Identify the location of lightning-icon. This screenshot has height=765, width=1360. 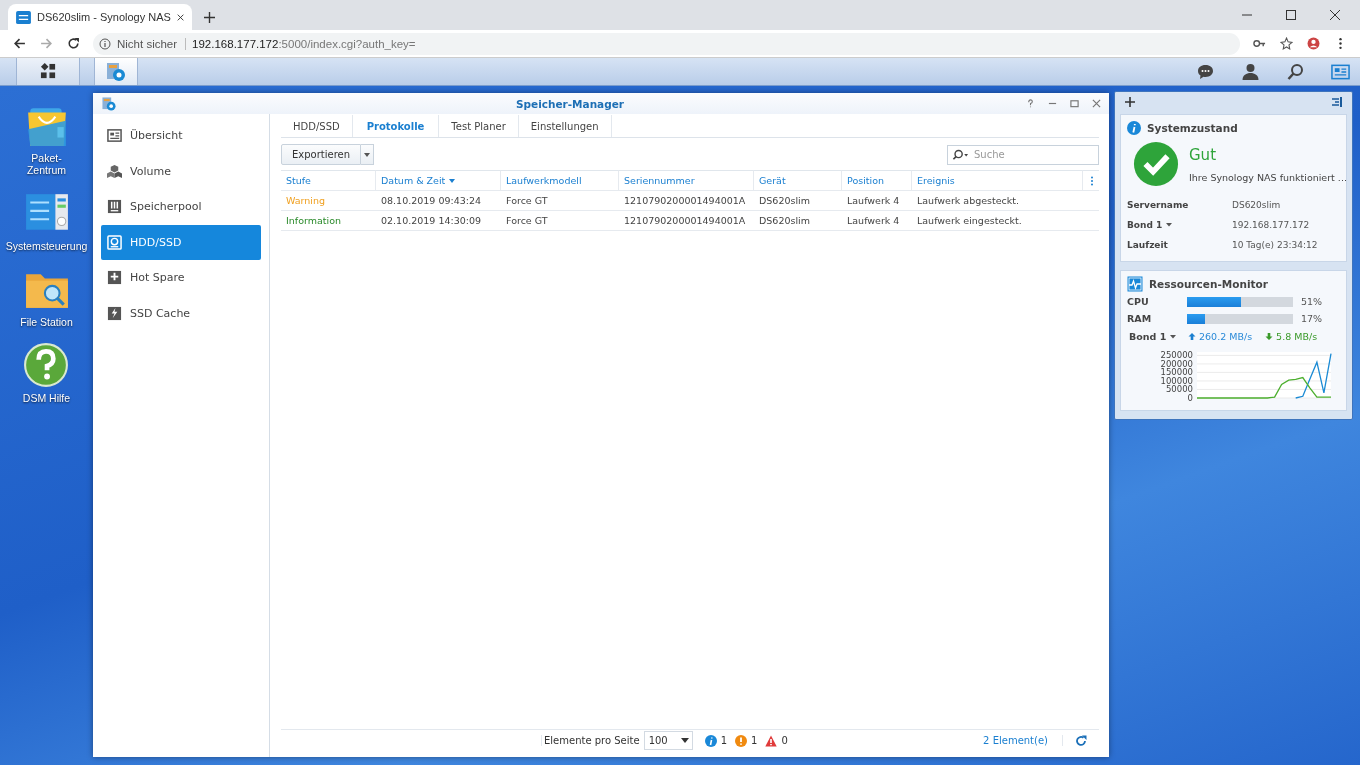
(114, 313).